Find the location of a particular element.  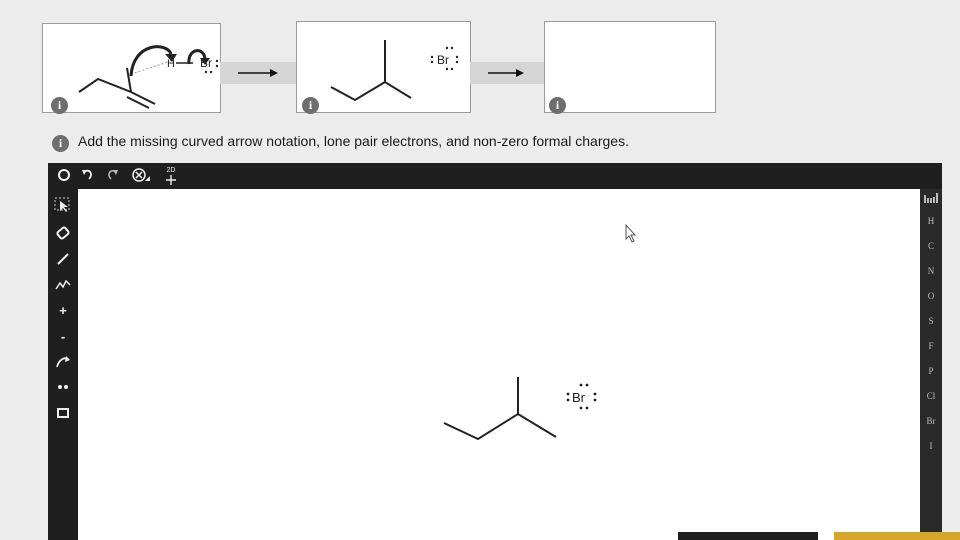

h-atom-label: H is located at coordinates (171, 64).